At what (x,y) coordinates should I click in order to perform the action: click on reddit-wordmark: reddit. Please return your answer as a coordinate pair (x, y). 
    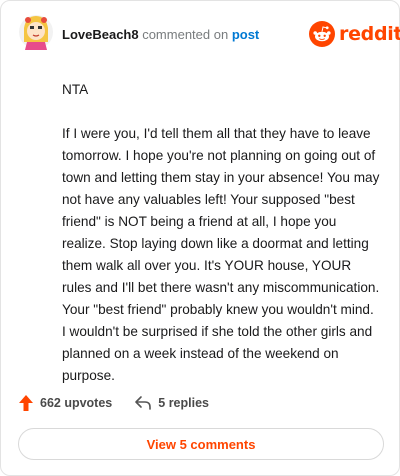
    Looking at the image, I should click on (369, 34).